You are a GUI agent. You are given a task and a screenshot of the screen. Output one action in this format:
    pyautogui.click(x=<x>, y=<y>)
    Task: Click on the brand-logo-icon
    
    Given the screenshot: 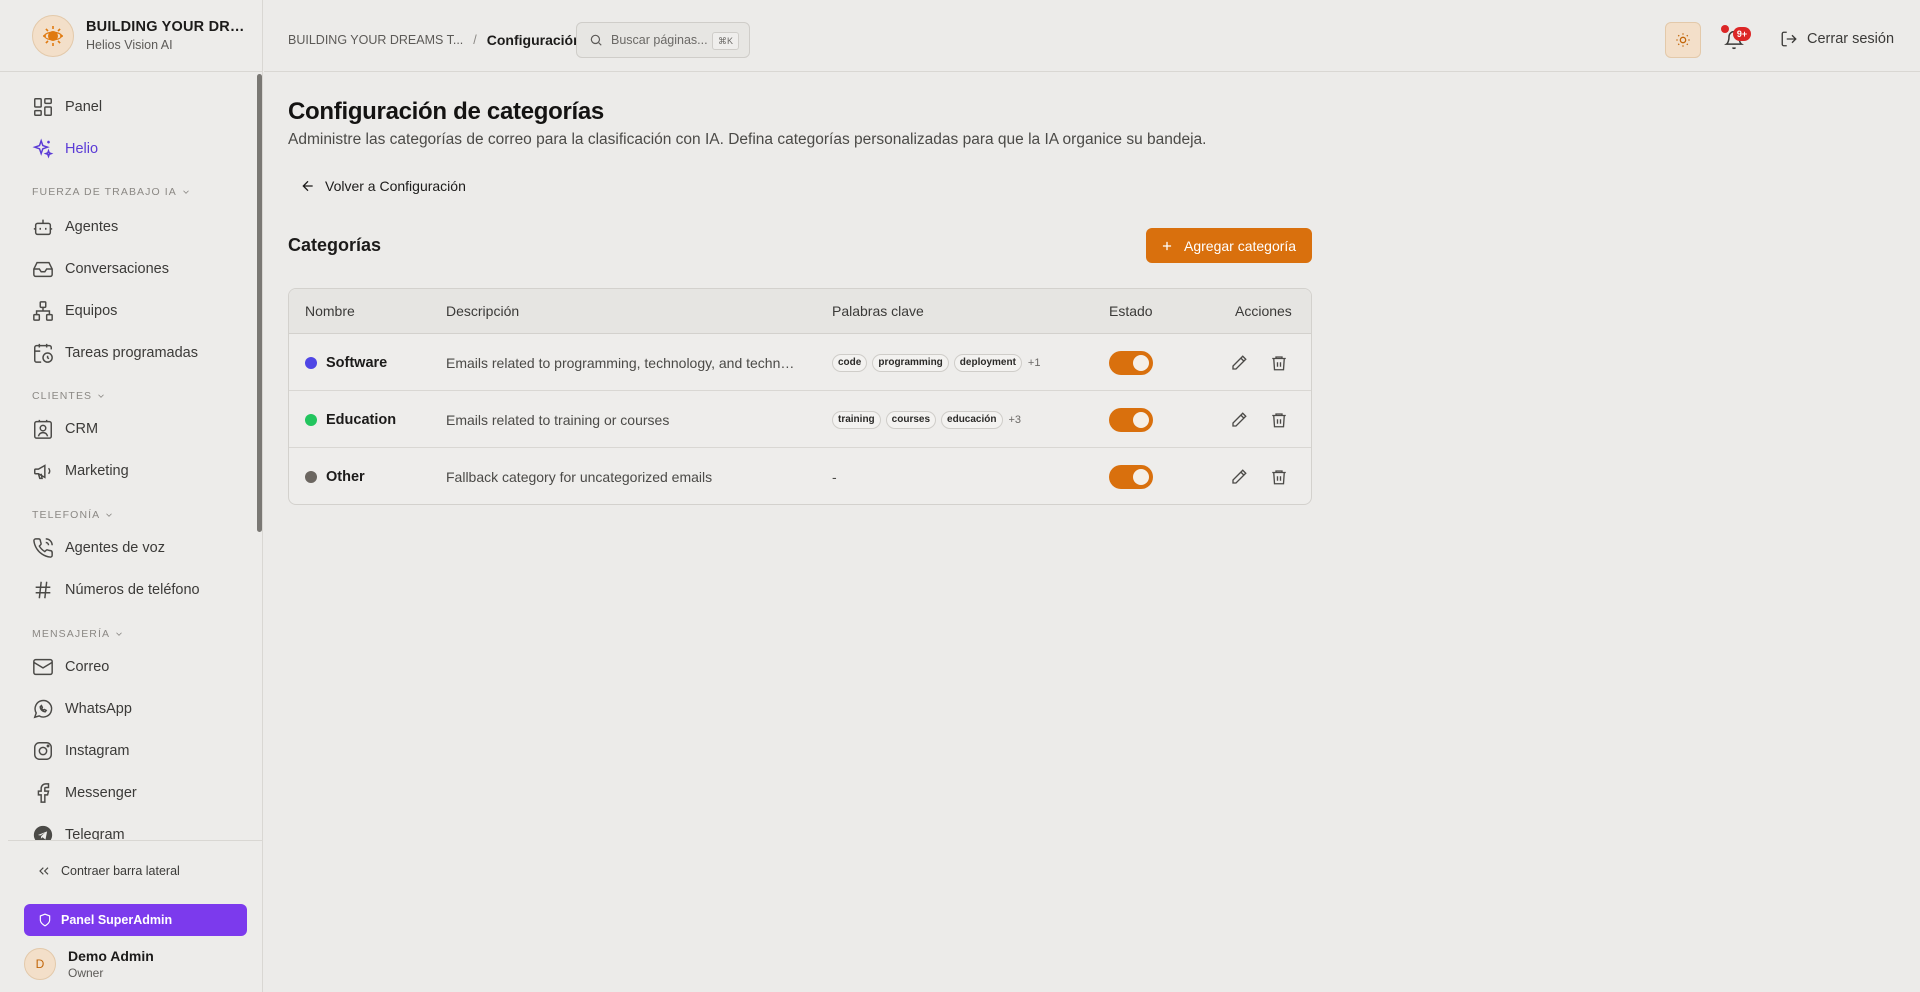 What is the action you would take?
    pyautogui.click(x=53, y=35)
    